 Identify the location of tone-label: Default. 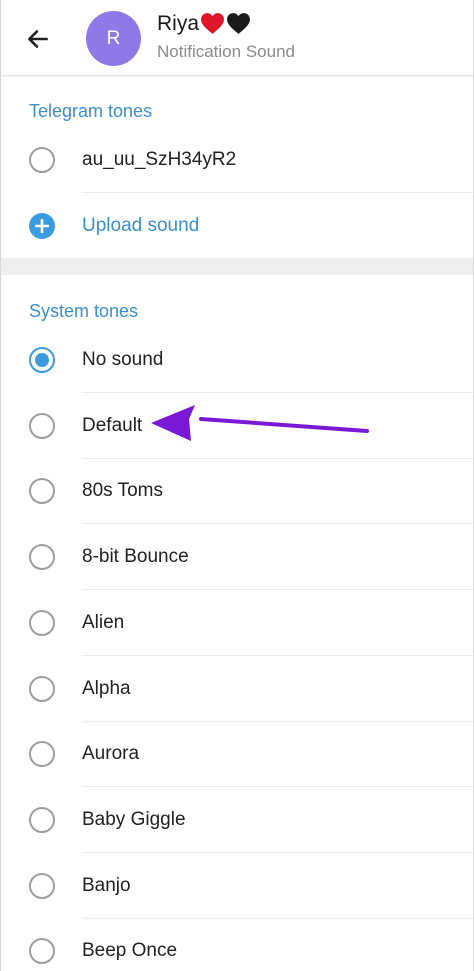
(112, 425).